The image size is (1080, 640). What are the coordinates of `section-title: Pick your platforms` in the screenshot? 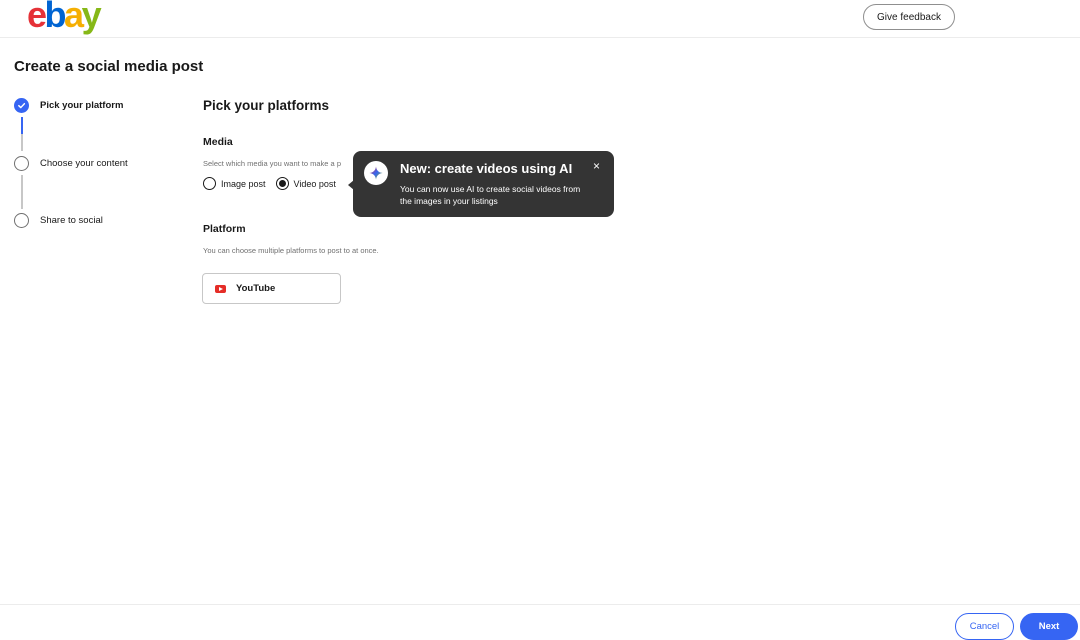 It's located at (266, 105).